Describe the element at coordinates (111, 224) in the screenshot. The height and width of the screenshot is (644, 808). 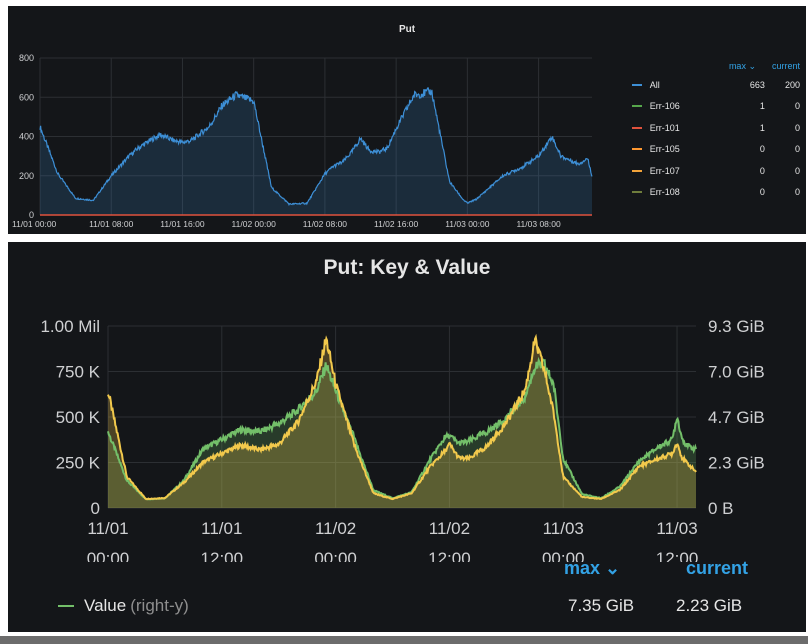
I see `x-tick-label: 11/01 08:00` at that location.